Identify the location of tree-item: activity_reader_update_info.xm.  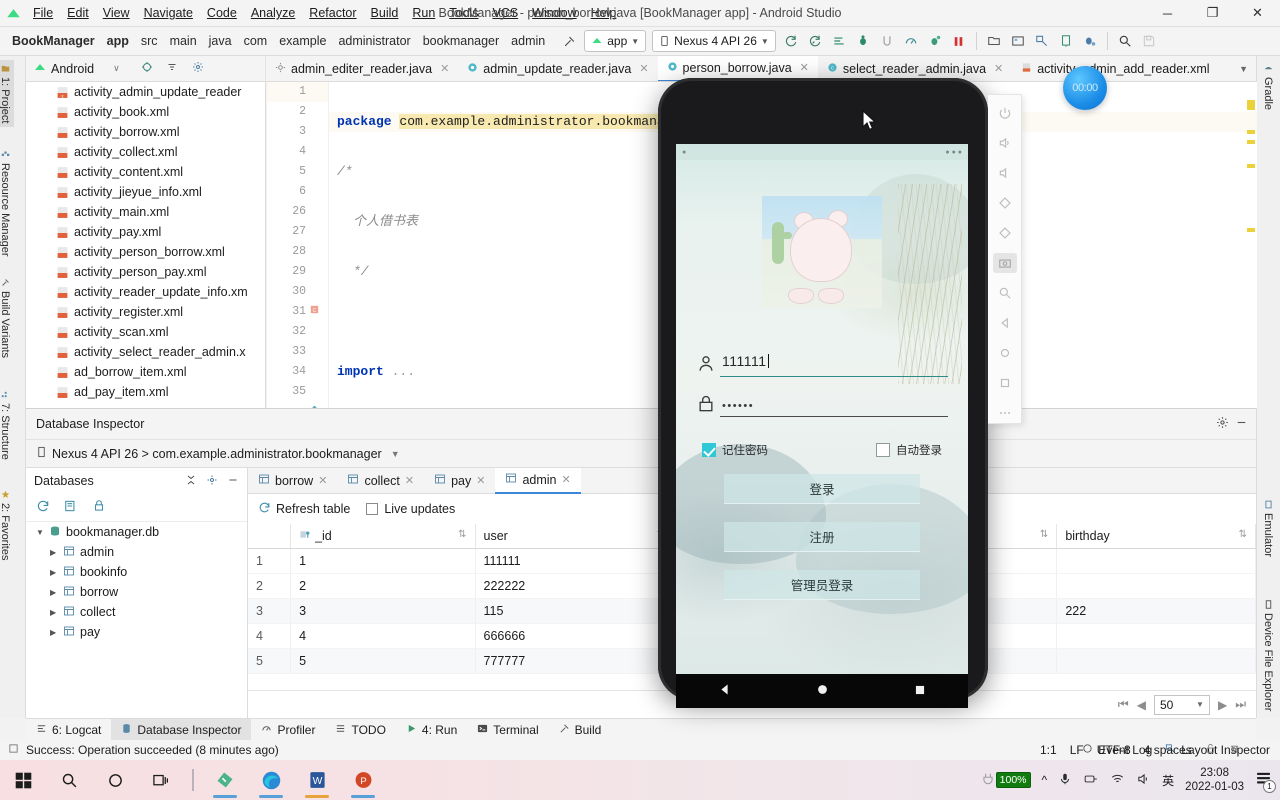
(145, 292).